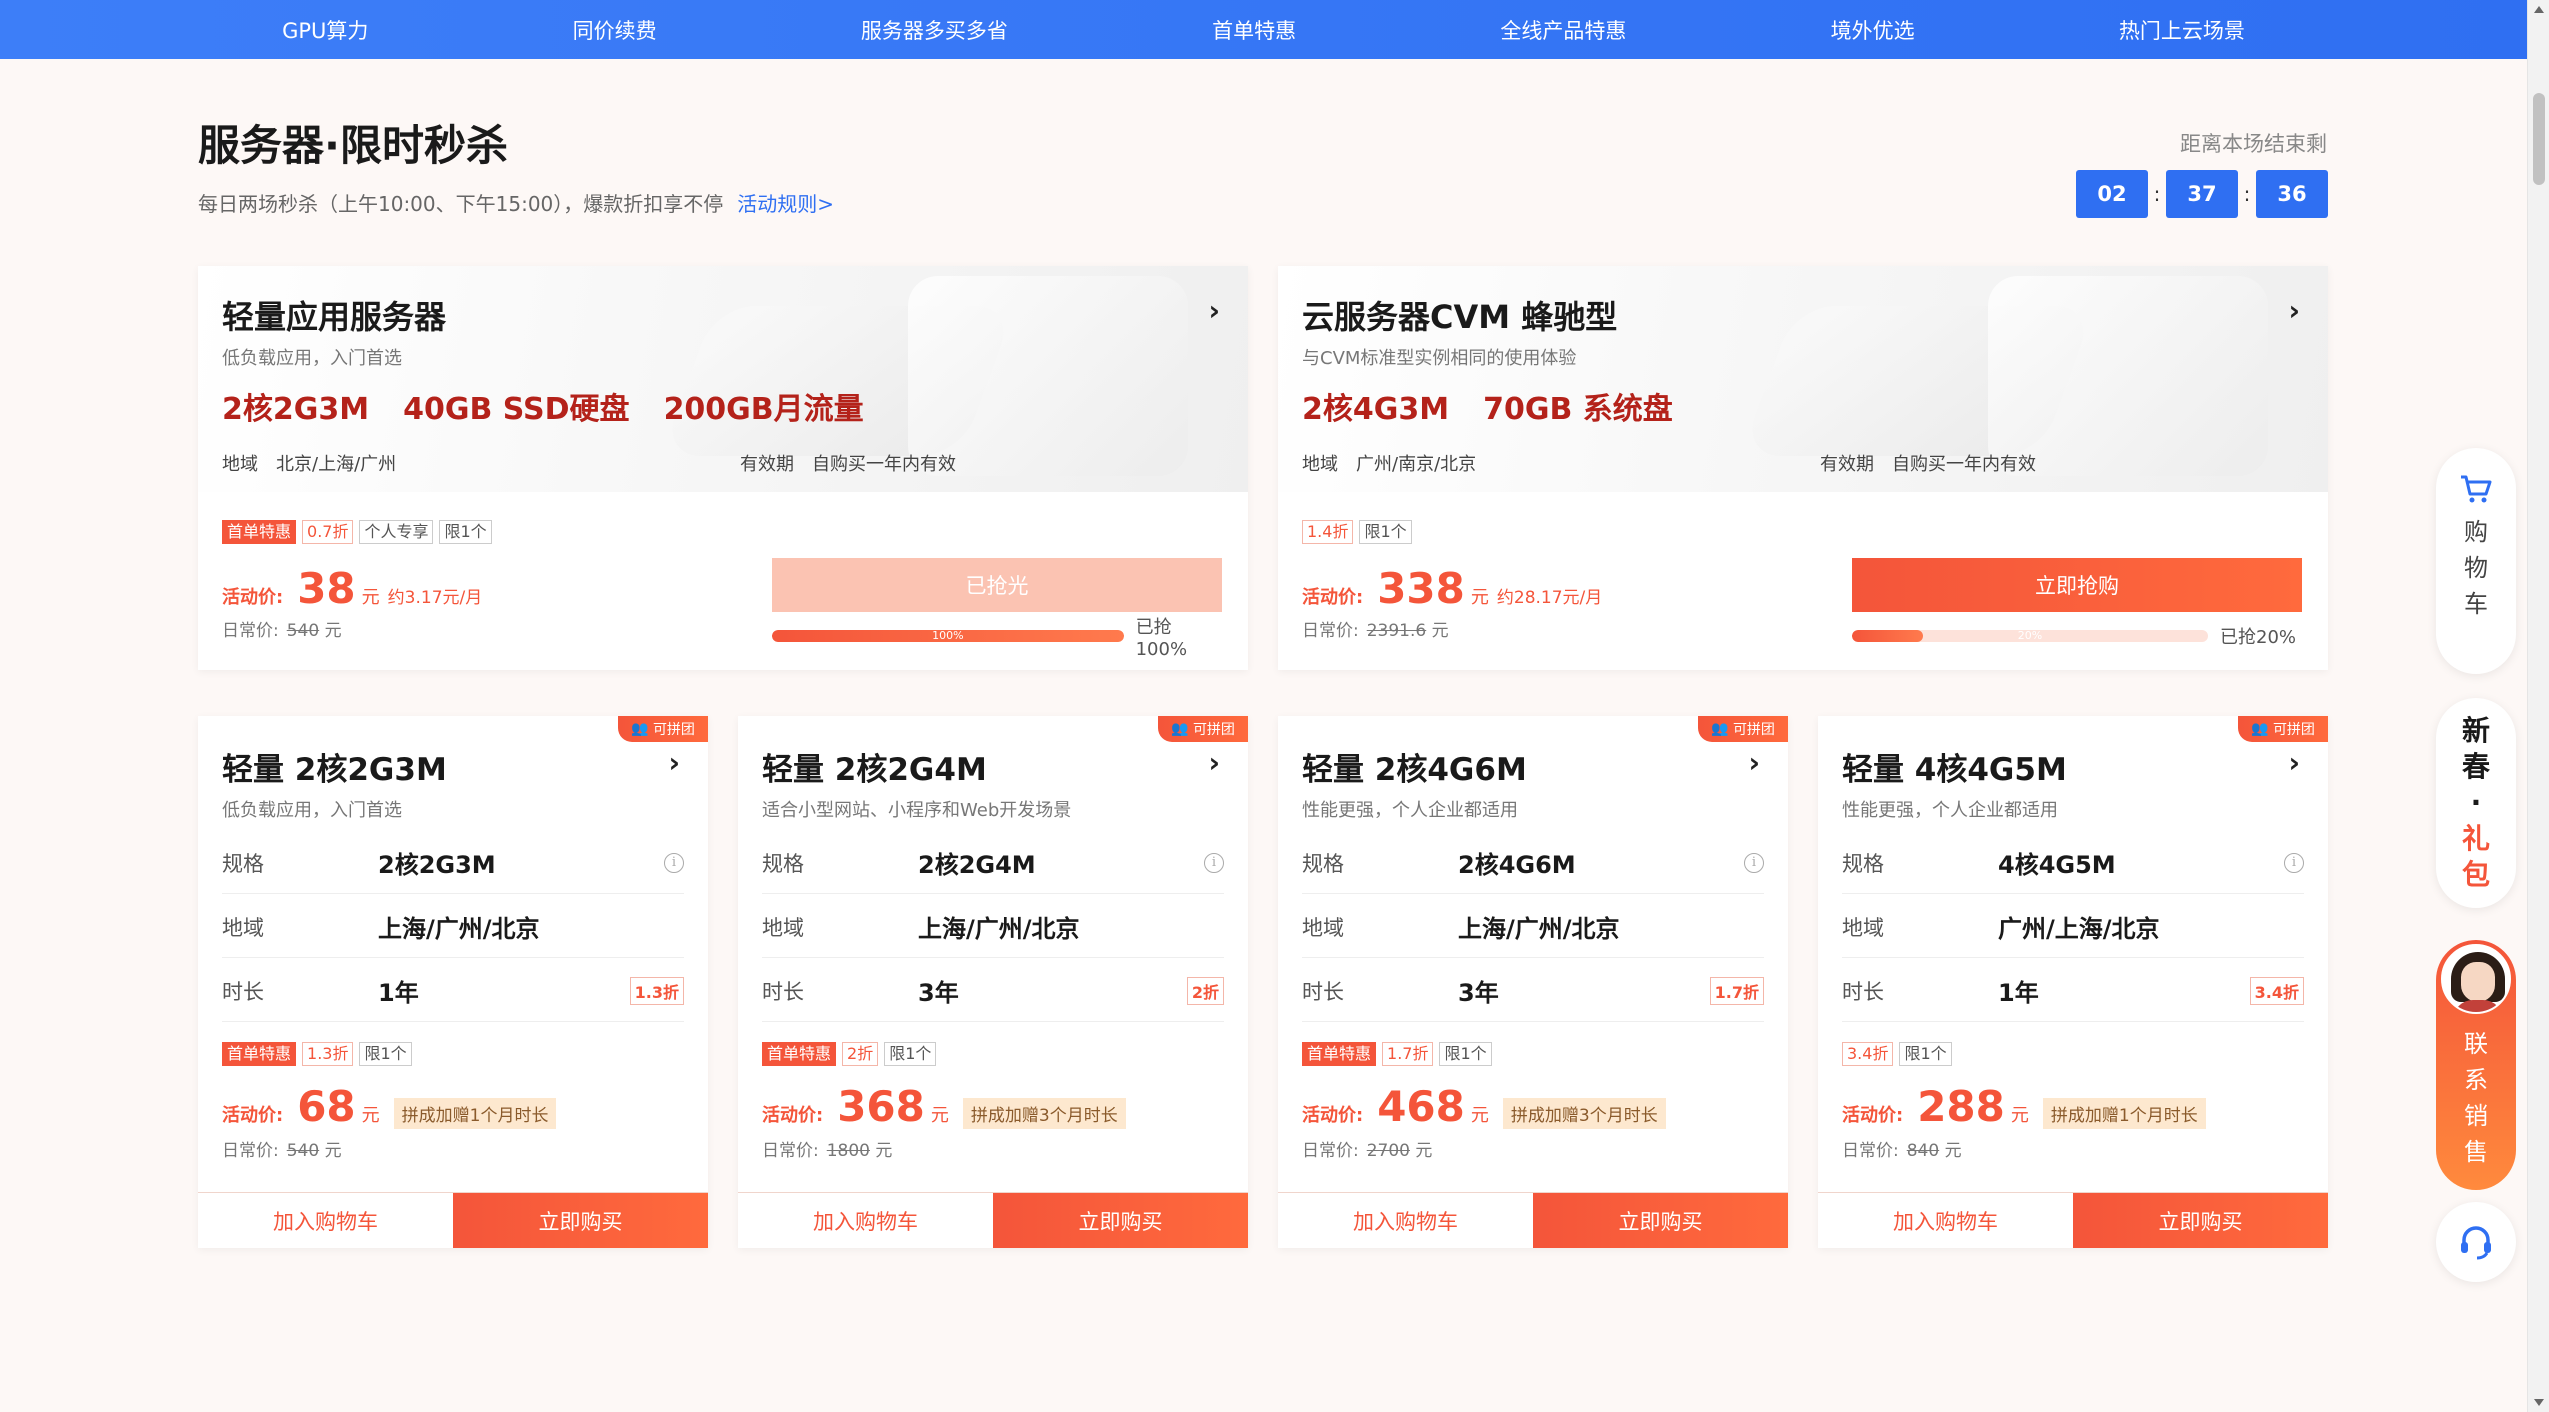  What do you see at coordinates (1459, 315) in the screenshot?
I see `card-title: 云服务器CVM 蜂驰型` at bounding box center [1459, 315].